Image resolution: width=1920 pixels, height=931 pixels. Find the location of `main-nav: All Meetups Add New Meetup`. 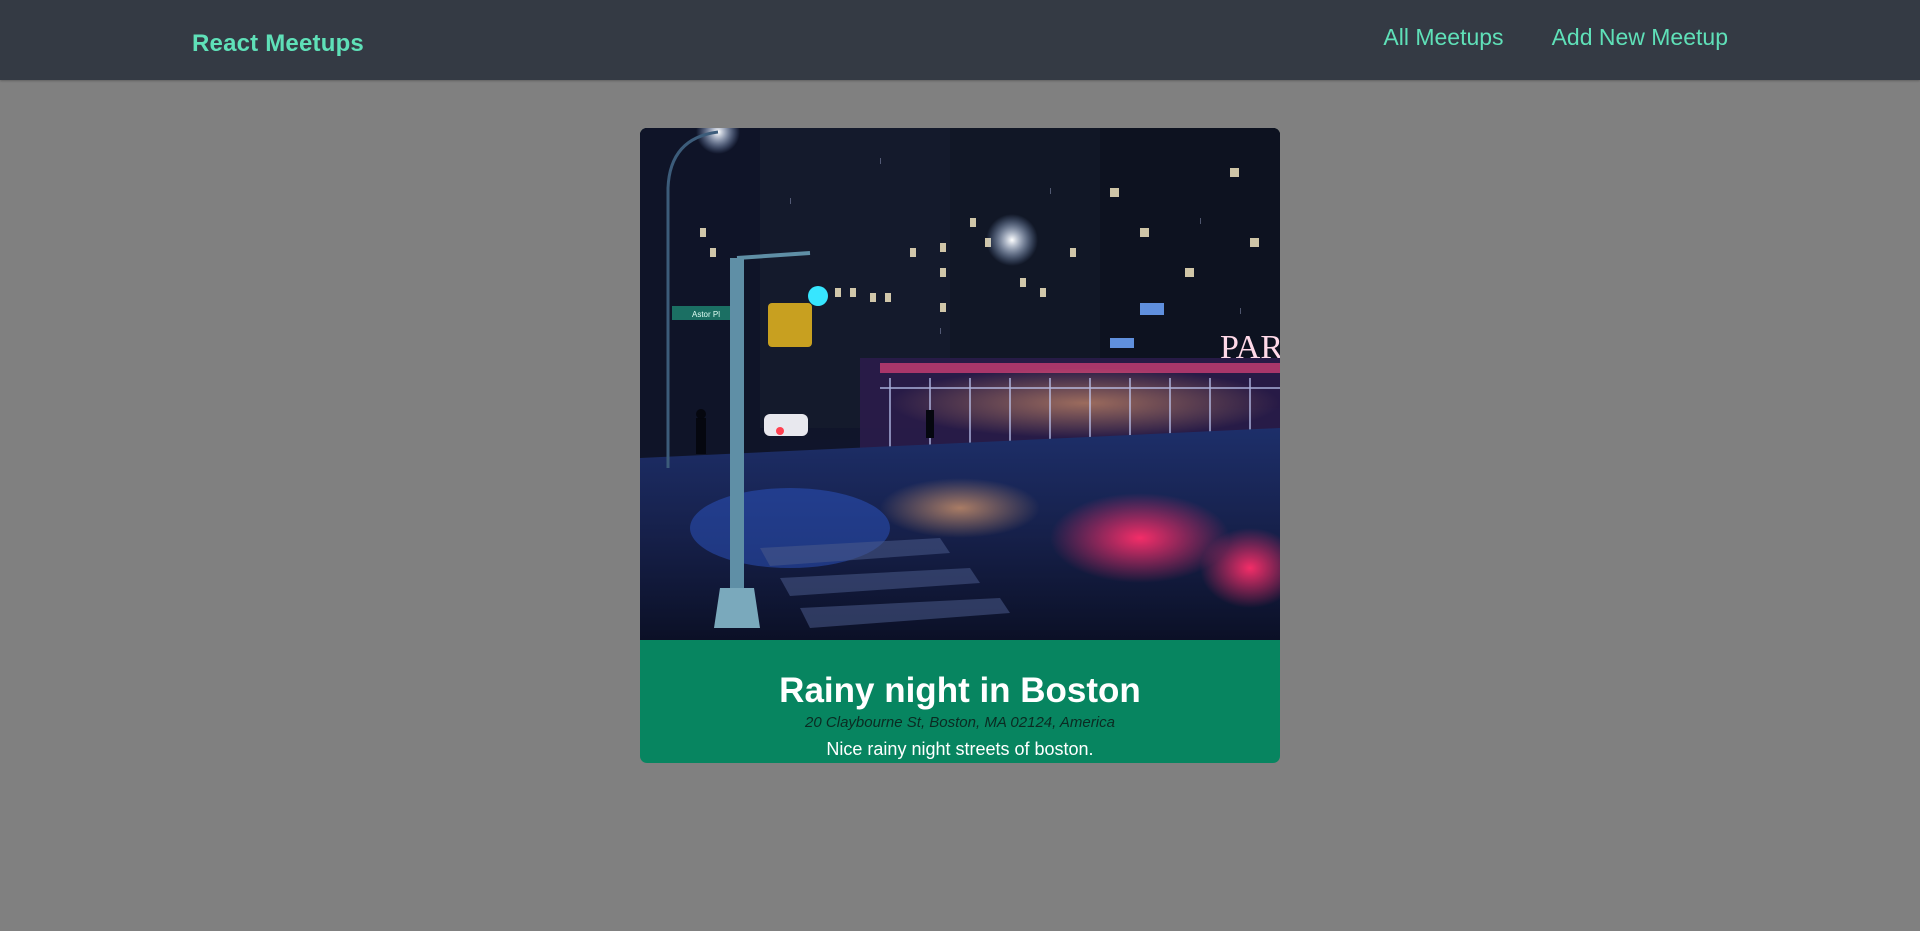

main-nav: All Meetups Add New Meetup is located at coordinates (1555, 37).